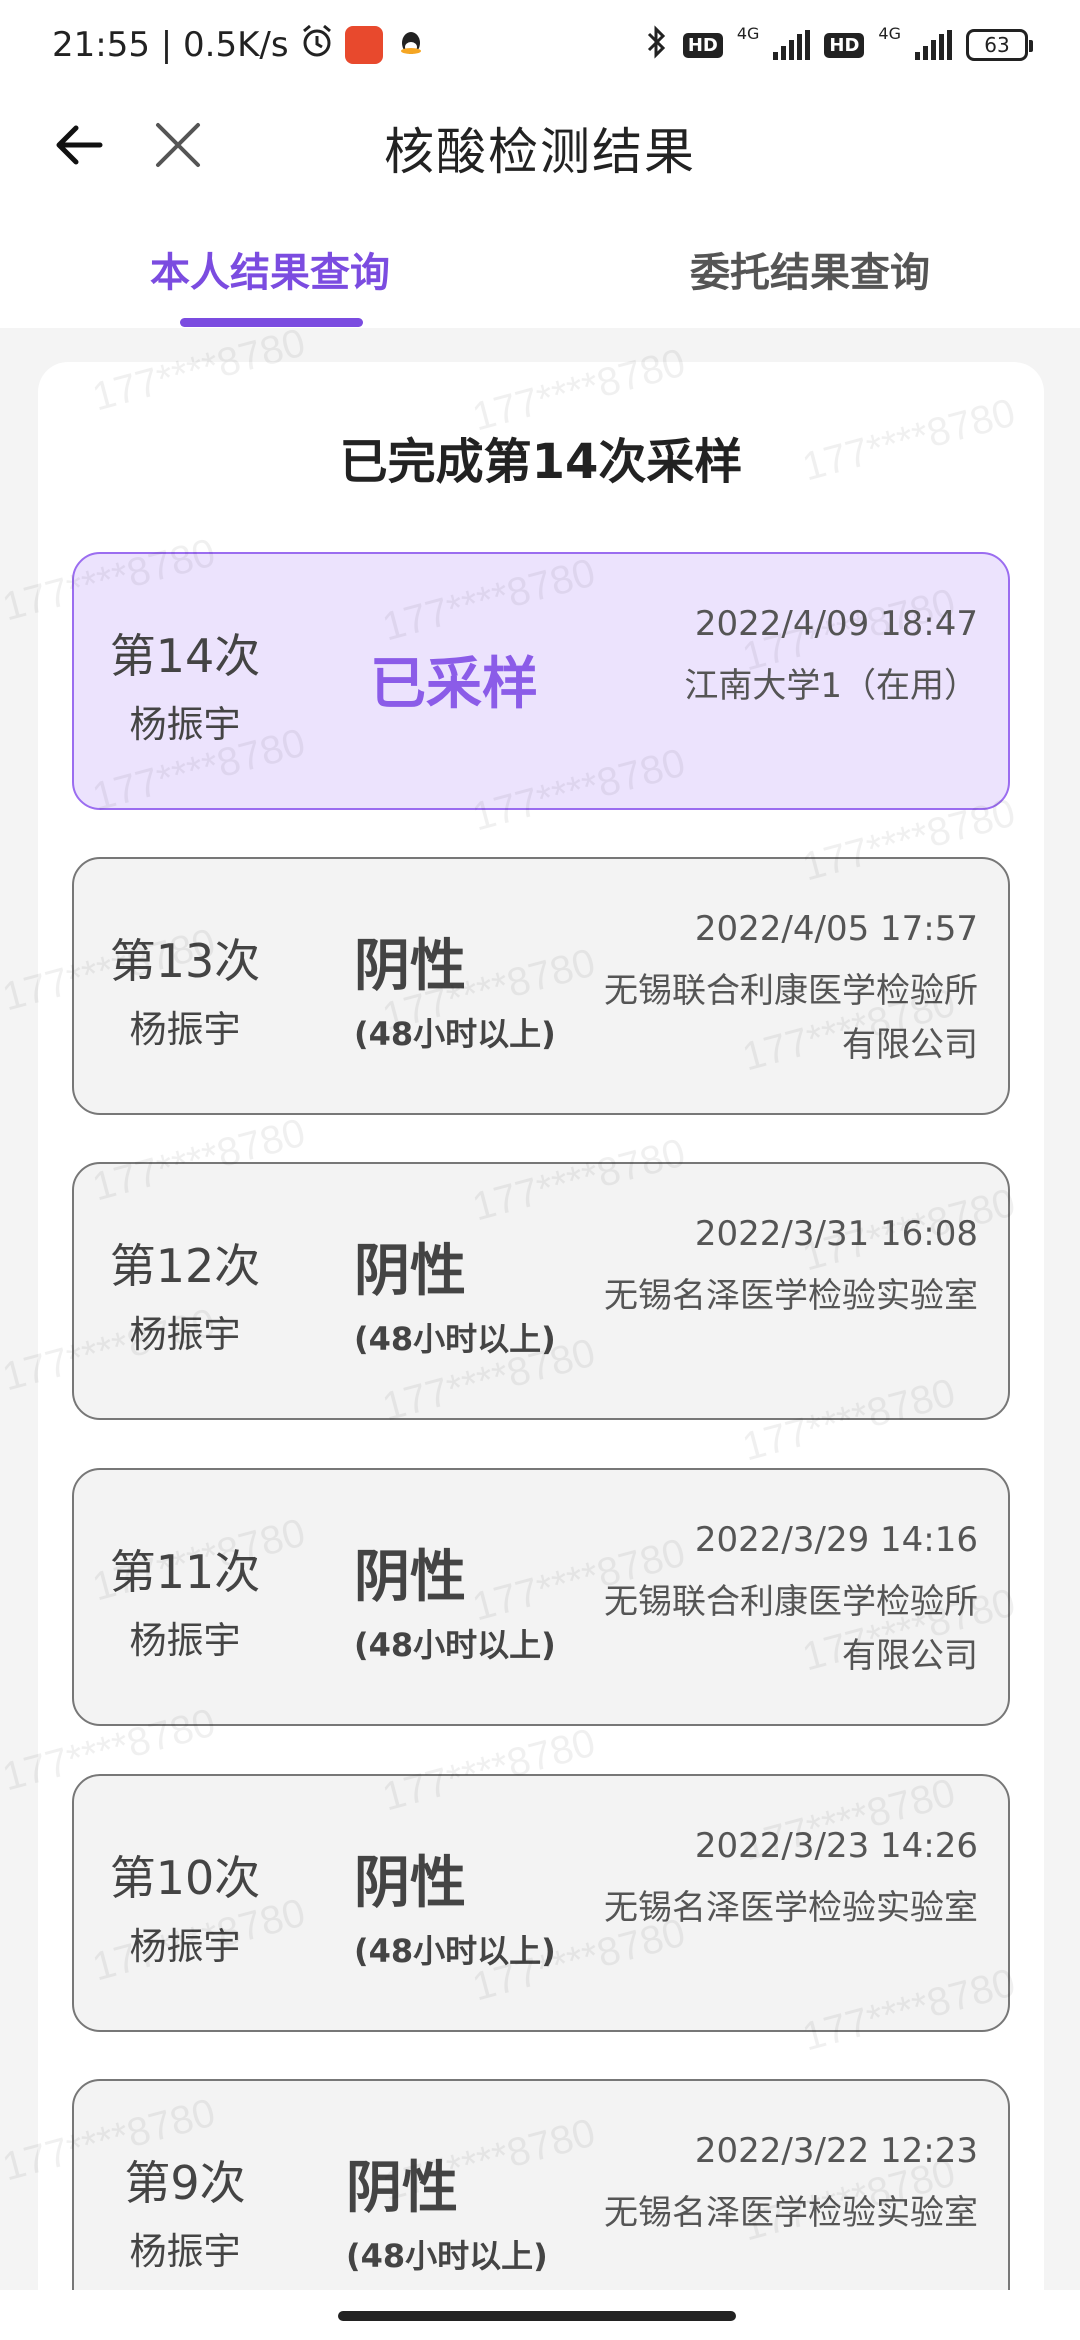  I want to click on tab-self-results: 本人结果查询, so click(270, 269).